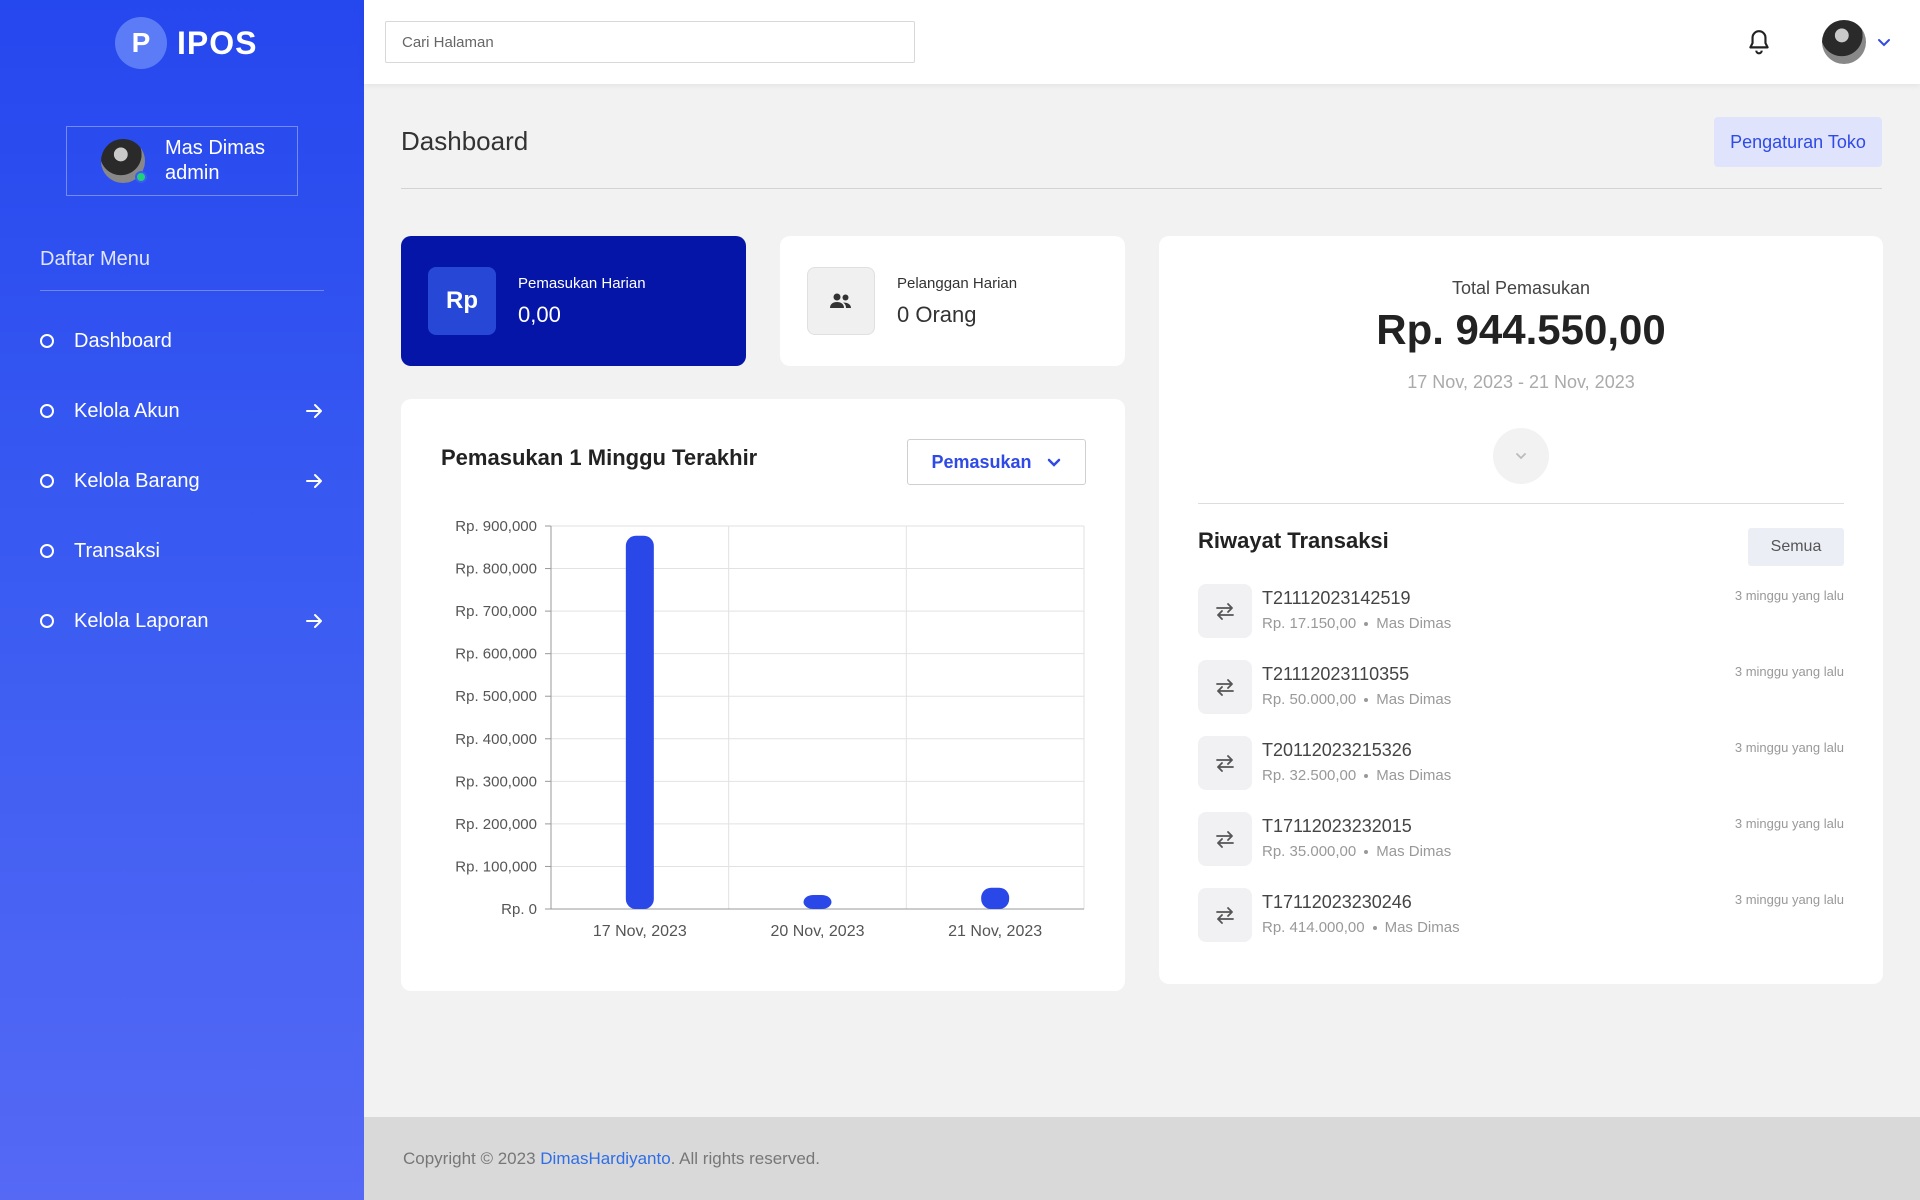 This screenshot has height=1200, width=1920. Describe the element at coordinates (1798, 142) in the screenshot. I see `store-settings-button: Pengaturan Toko` at that location.